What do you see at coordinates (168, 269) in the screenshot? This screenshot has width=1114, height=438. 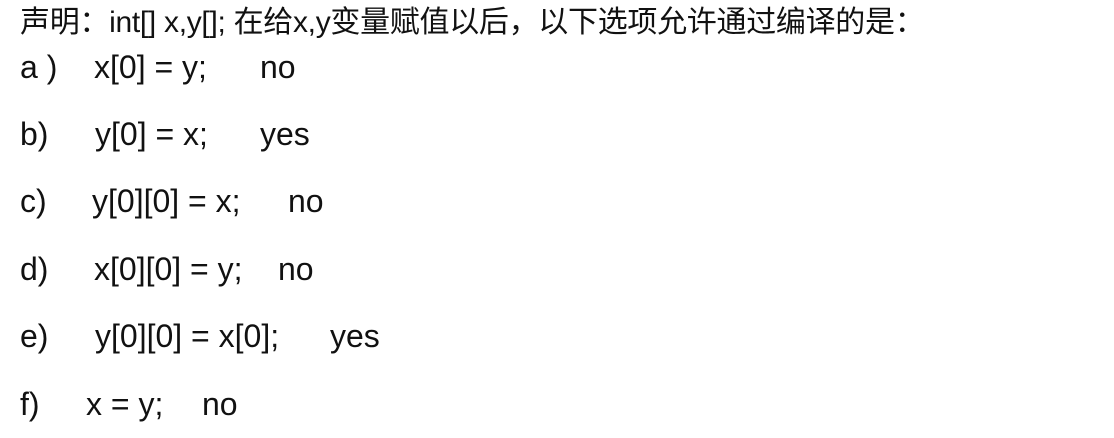 I see `option-expression: x[0][0] = y;` at bounding box center [168, 269].